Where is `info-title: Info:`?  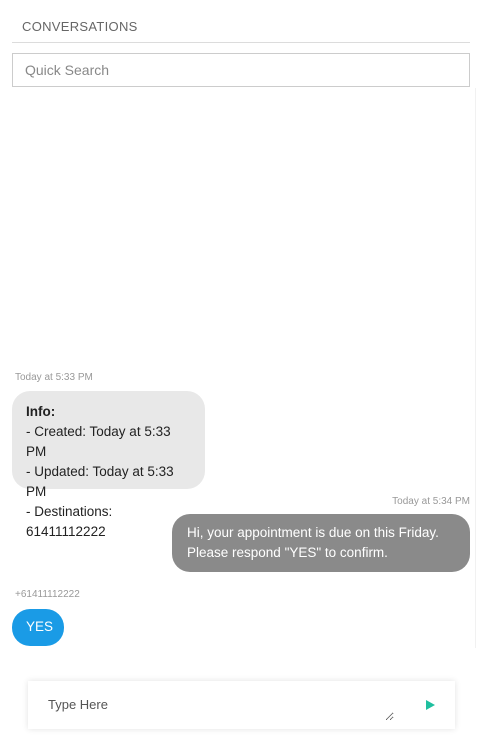
info-title: Info: is located at coordinates (41, 411).